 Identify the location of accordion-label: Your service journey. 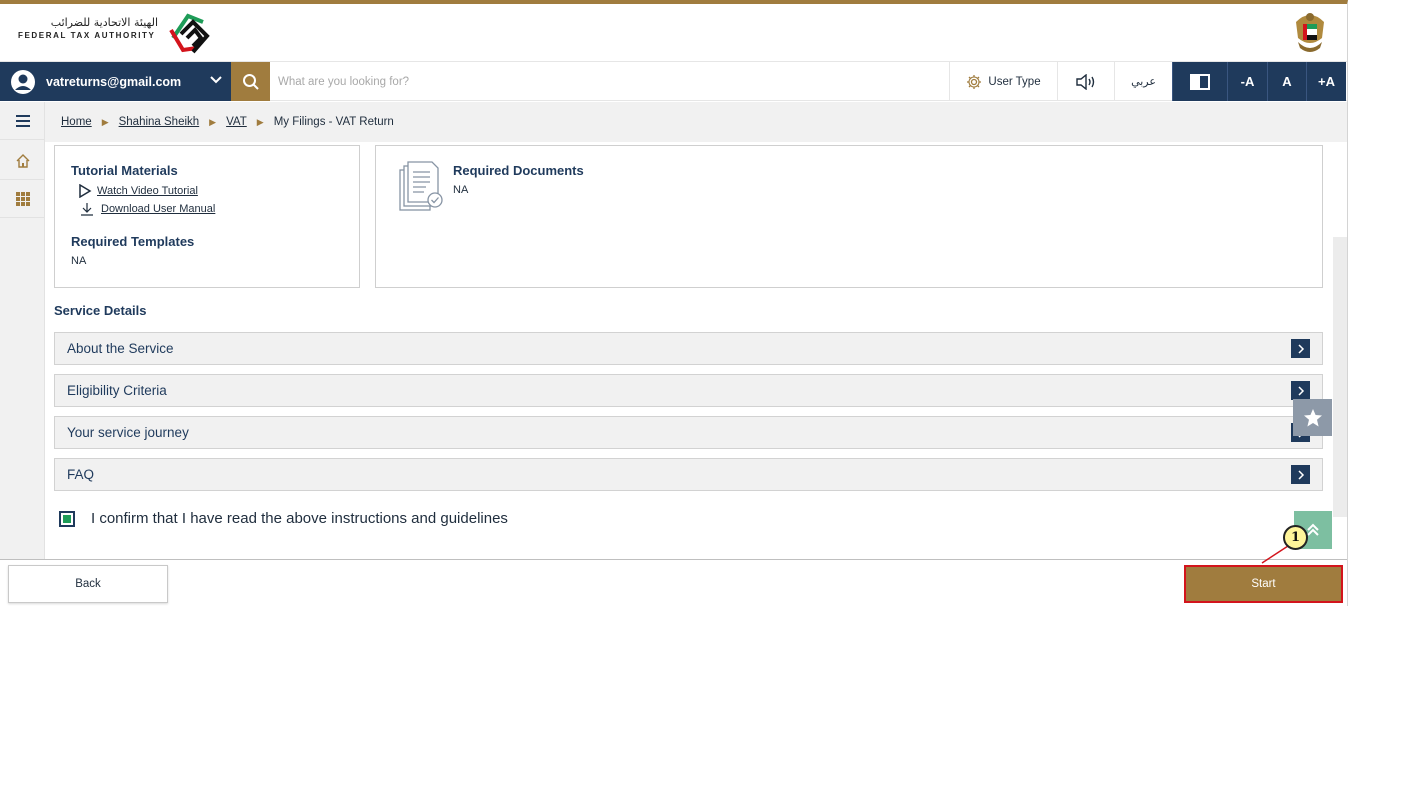
(128, 432).